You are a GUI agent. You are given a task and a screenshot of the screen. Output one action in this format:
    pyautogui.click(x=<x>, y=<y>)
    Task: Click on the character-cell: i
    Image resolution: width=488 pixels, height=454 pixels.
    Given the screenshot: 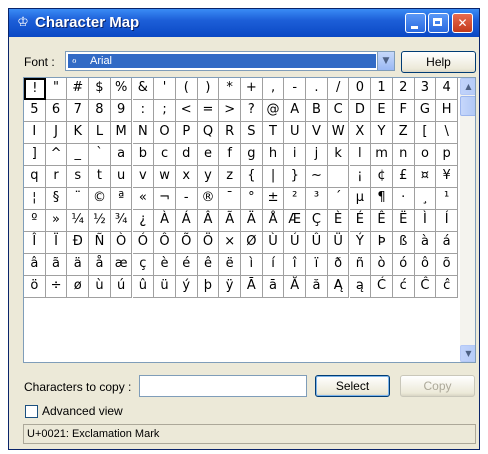 What is the action you would take?
    pyautogui.click(x=295, y=155)
    